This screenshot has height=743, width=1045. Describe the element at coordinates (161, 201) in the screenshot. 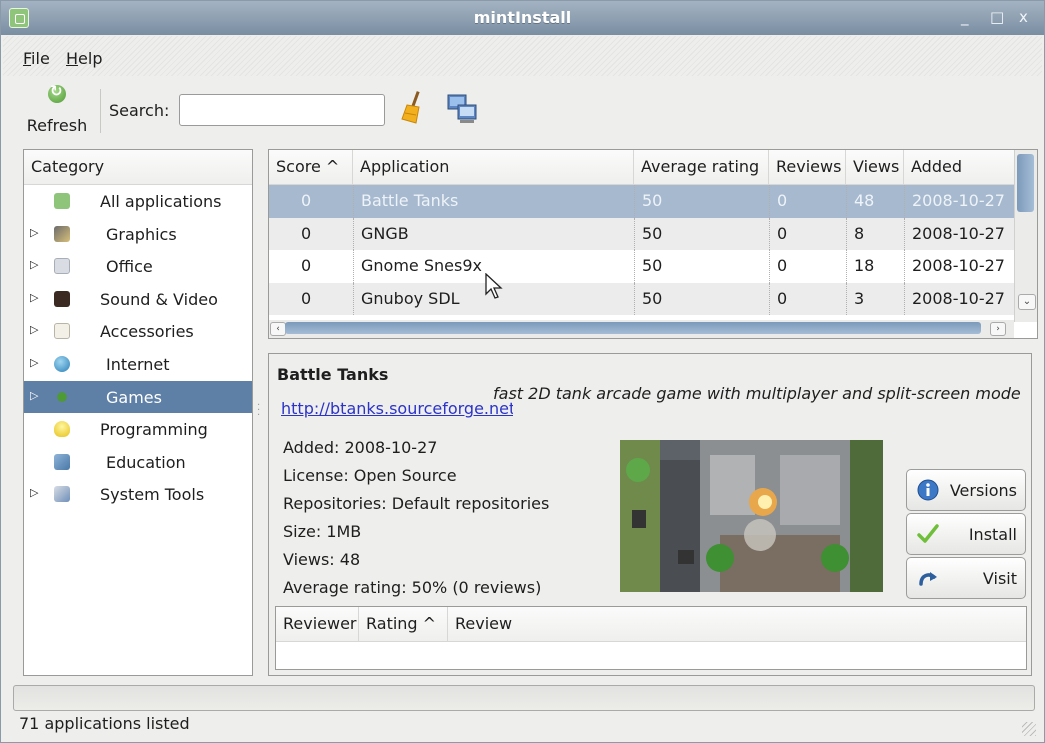

I see `category-label: All applications` at that location.